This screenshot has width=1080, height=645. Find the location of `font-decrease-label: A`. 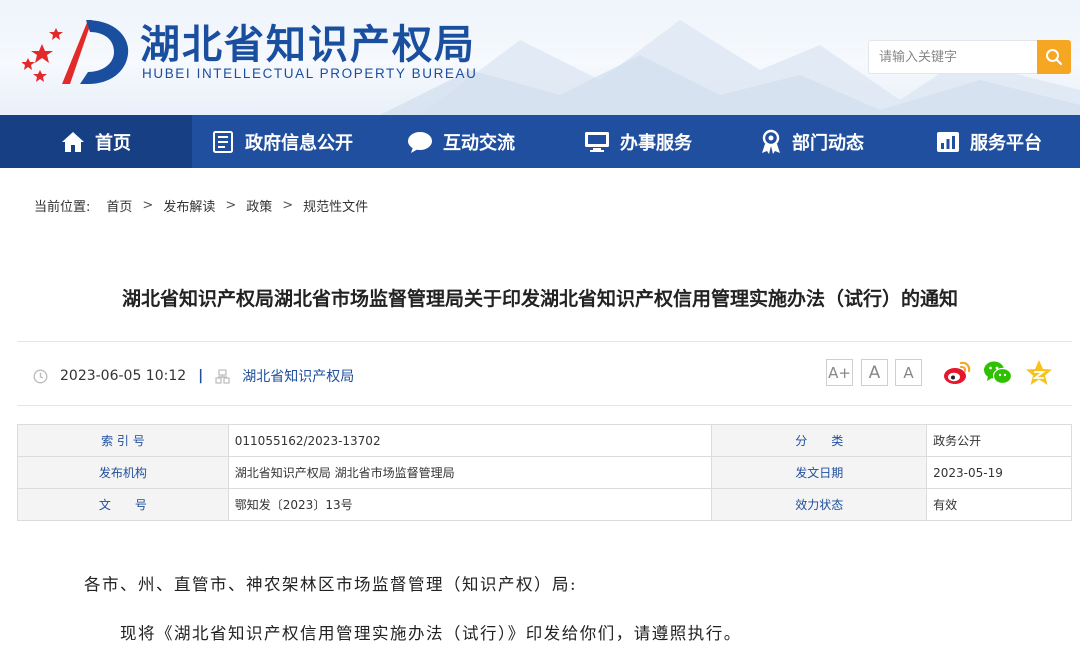

font-decrease-label: A is located at coordinates (908, 372).